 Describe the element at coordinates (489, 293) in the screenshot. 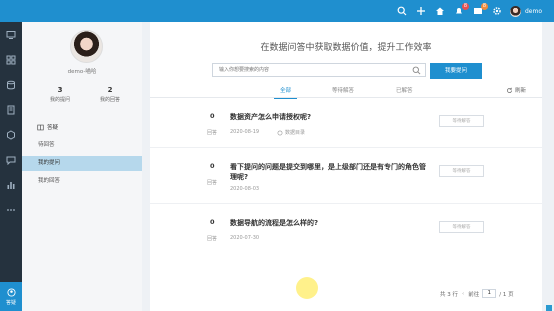

I see `page-input: 1` at that location.